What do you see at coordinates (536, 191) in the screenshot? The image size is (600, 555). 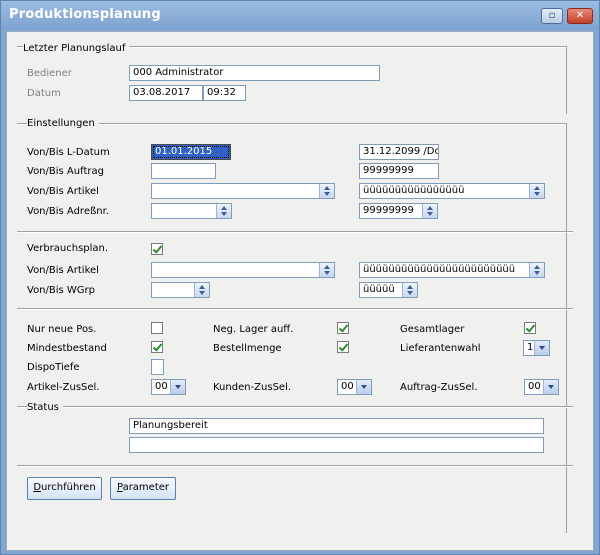 I see `artikel-bis-spinner-icon` at bounding box center [536, 191].